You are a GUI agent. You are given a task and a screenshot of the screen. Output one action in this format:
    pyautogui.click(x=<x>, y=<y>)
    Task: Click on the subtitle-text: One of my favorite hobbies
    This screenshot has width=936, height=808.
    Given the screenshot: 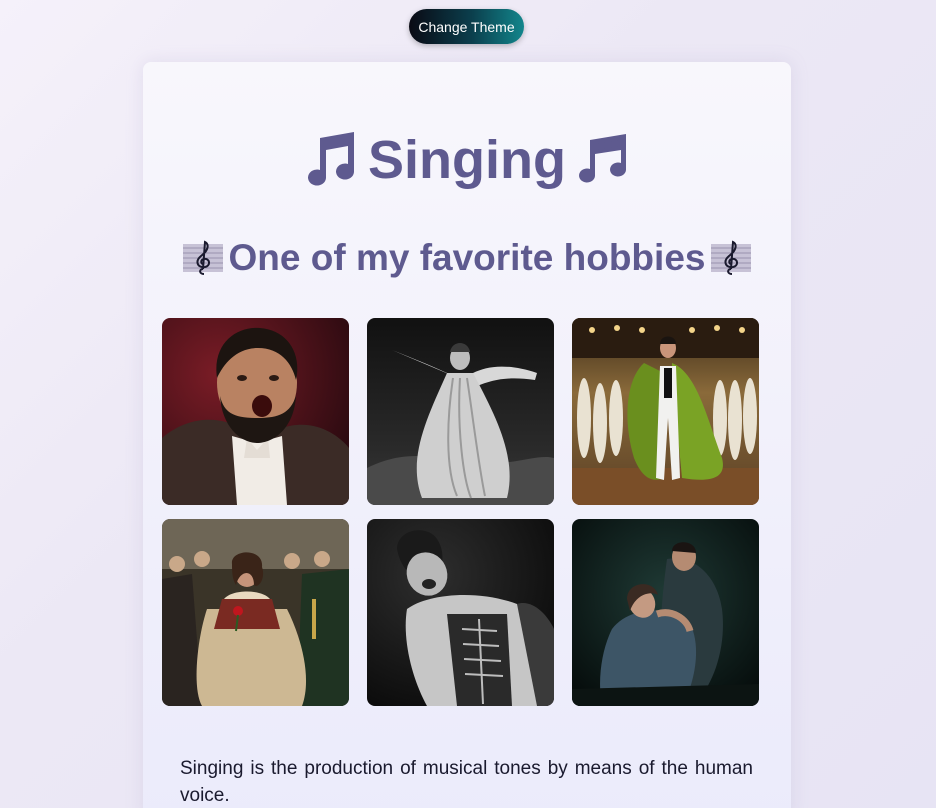 What is the action you would take?
    pyautogui.click(x=467, y=257)
    